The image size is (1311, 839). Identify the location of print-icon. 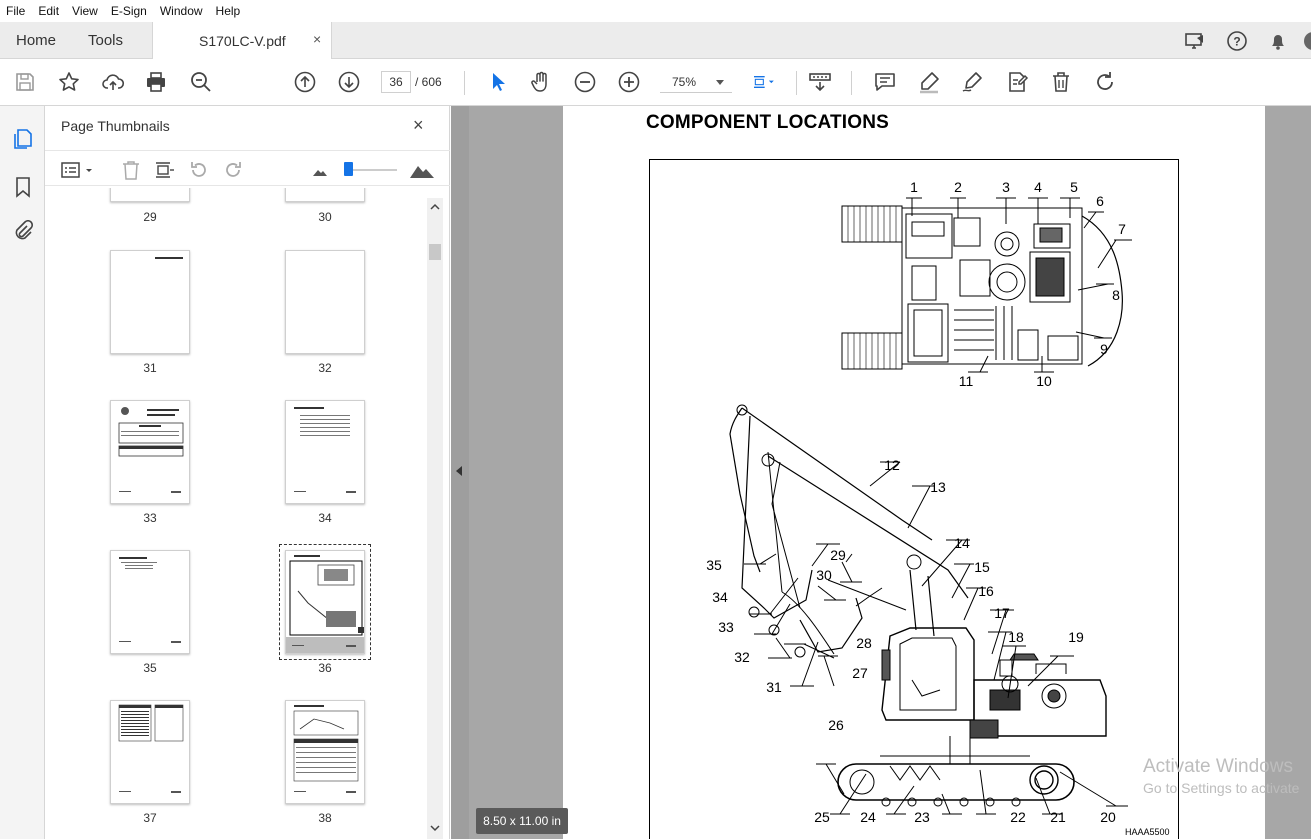
(156, 82).